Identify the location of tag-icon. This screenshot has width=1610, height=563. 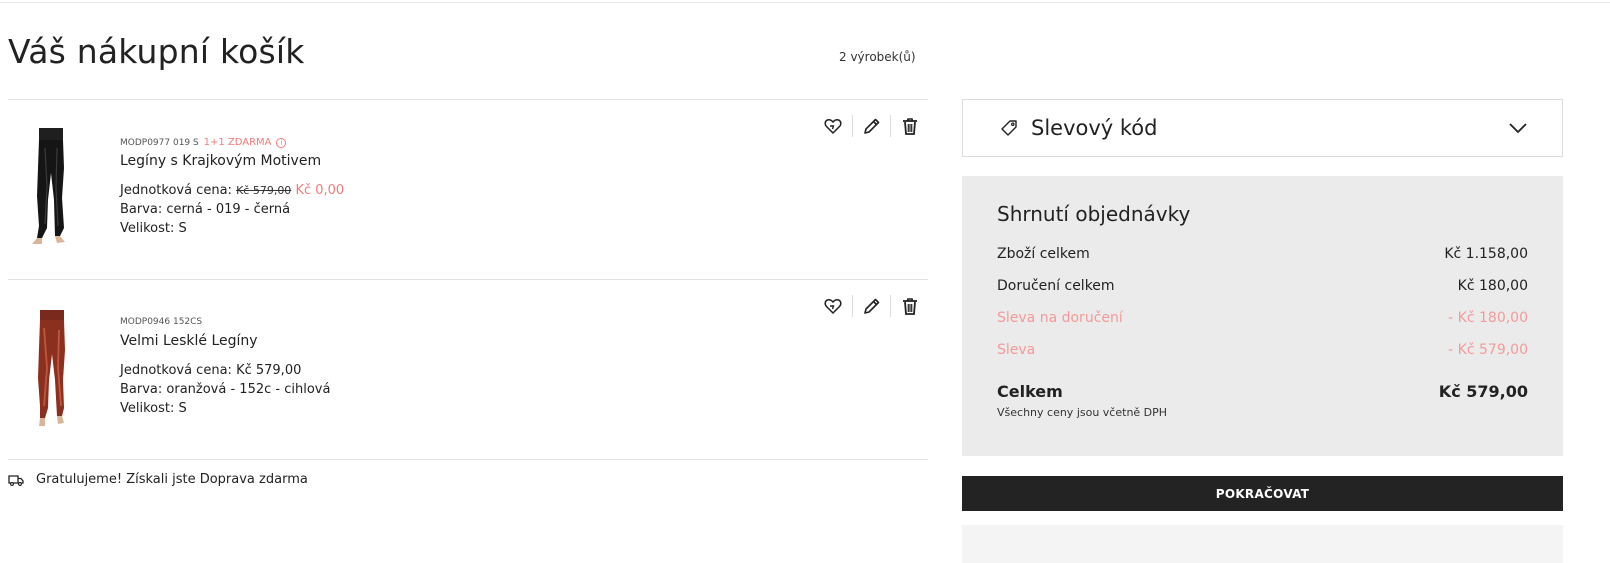
(1015, 128).